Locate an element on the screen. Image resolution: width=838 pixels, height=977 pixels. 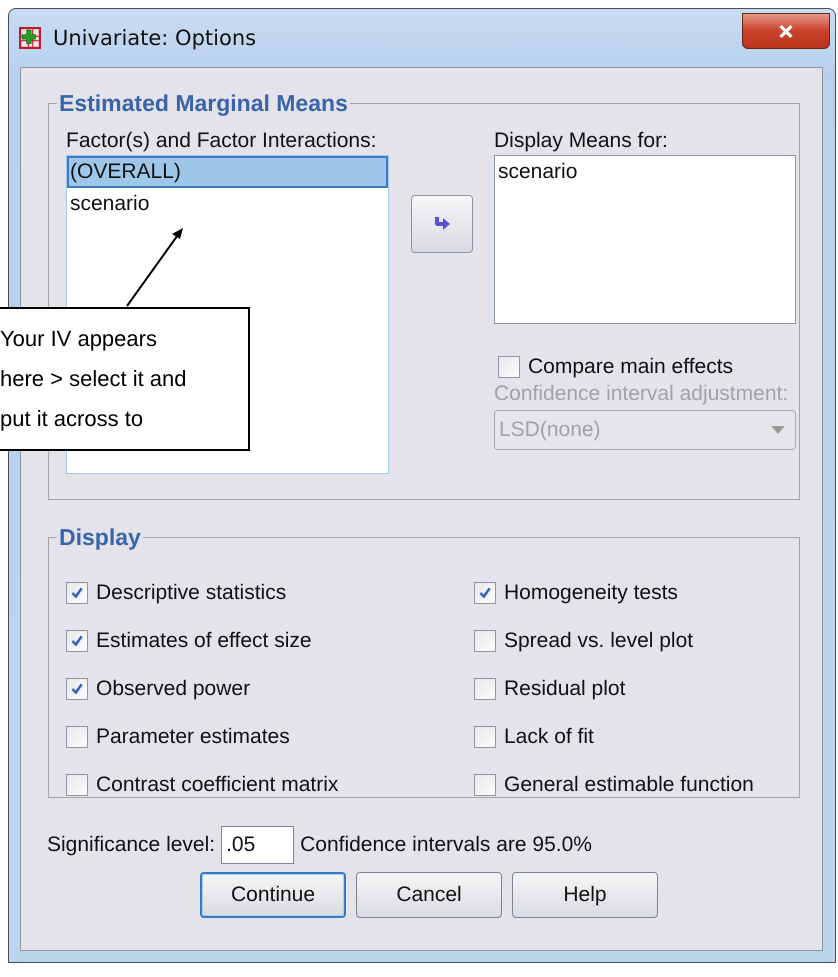
checkbox-label: Estimates of effect size is located at coordinates (204, 641).